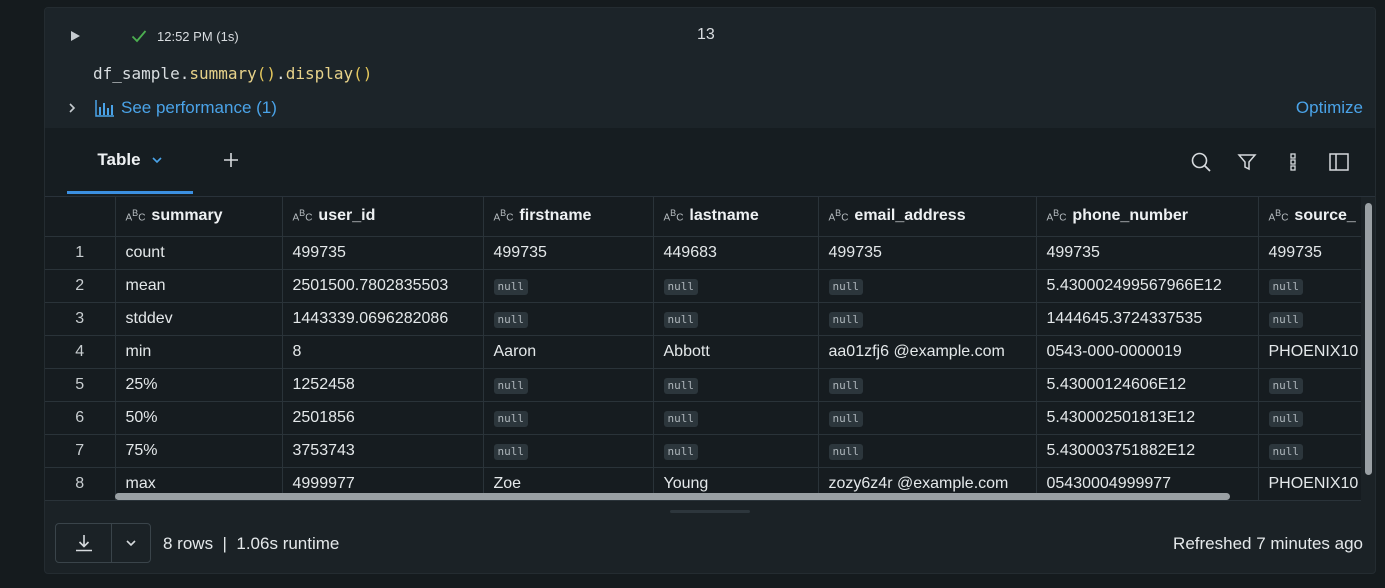 The image size is (1385, 588). What do you see at coordinates (1147, 352) in the screenshot?
I see `table-cell: 0543-000-0000019` at bounding box center [1147, 352].